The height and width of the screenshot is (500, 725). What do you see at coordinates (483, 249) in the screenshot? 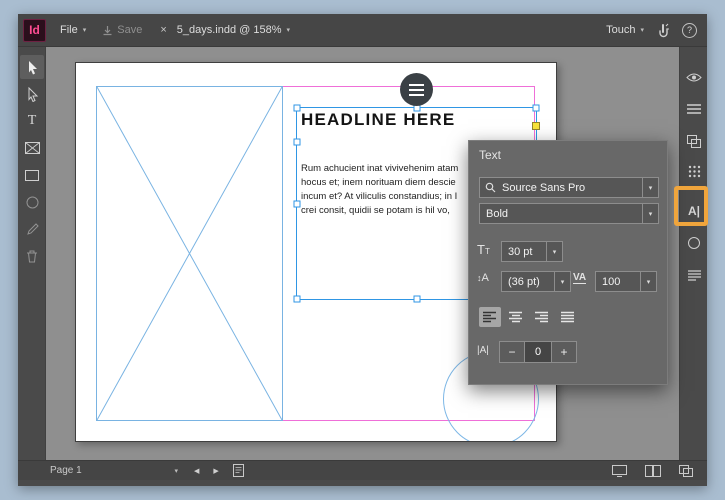
I see `font-size-icon: TT` at bounding box center [483, 249].